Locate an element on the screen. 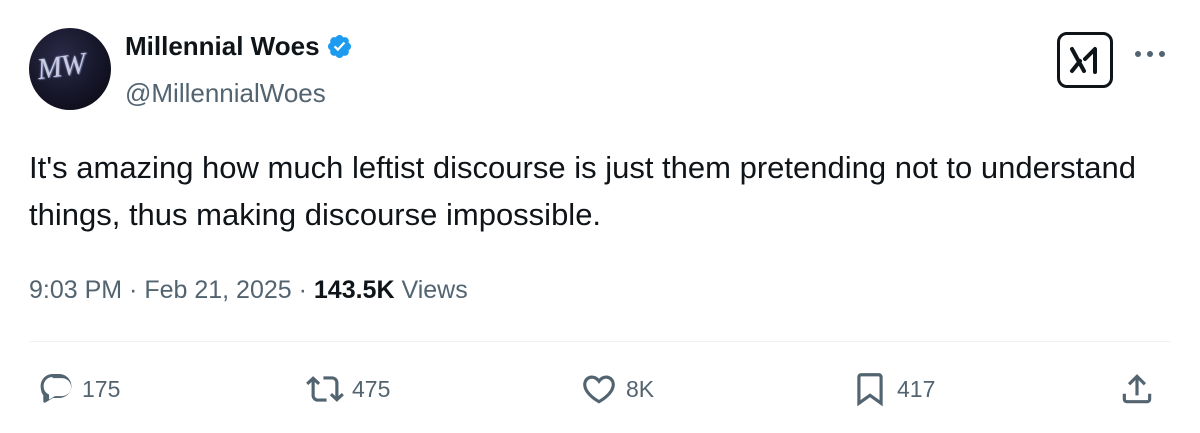  grok-icon is located at coordinates (1083, 60).